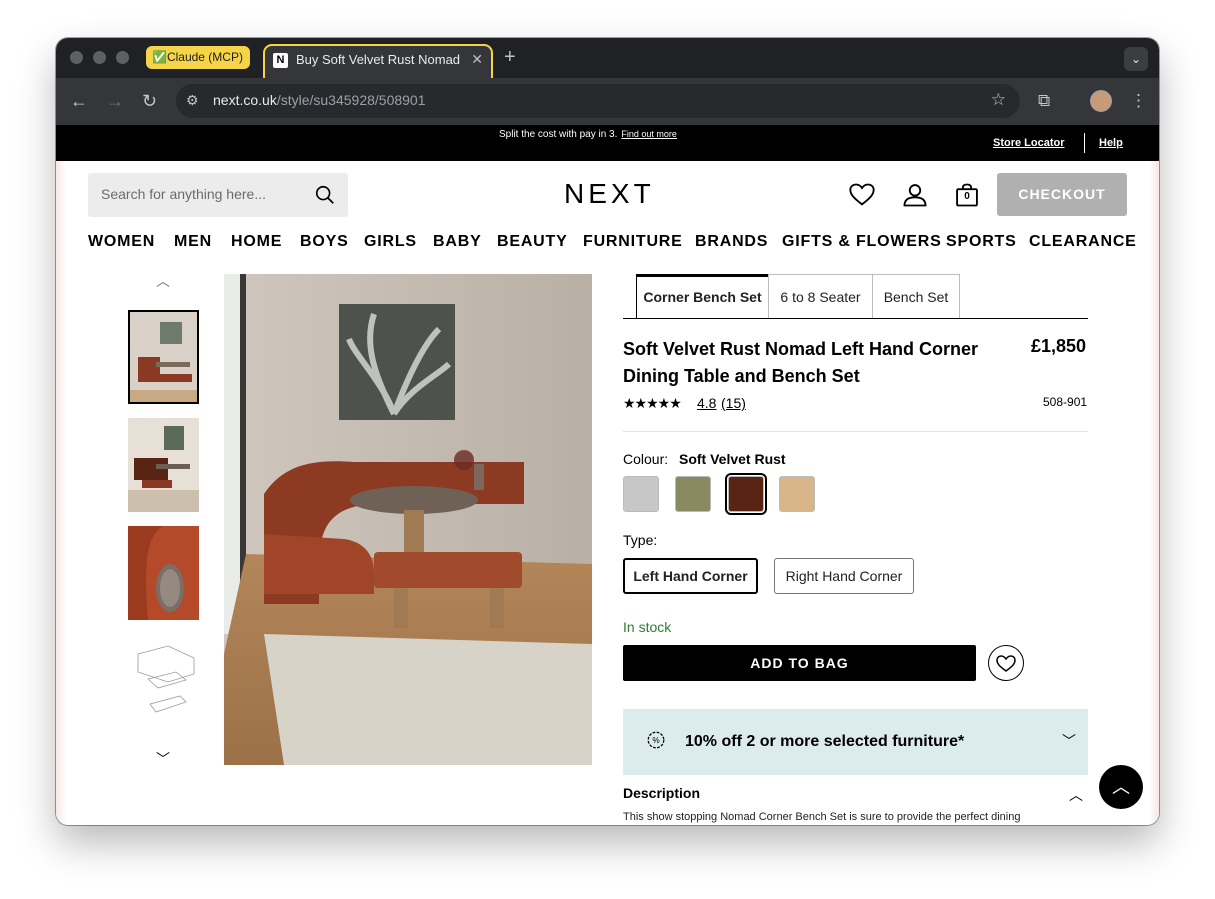  Describe the element at coordinates (733, 403) in the screenshot. I see `review-count-link: (15)` at that location.